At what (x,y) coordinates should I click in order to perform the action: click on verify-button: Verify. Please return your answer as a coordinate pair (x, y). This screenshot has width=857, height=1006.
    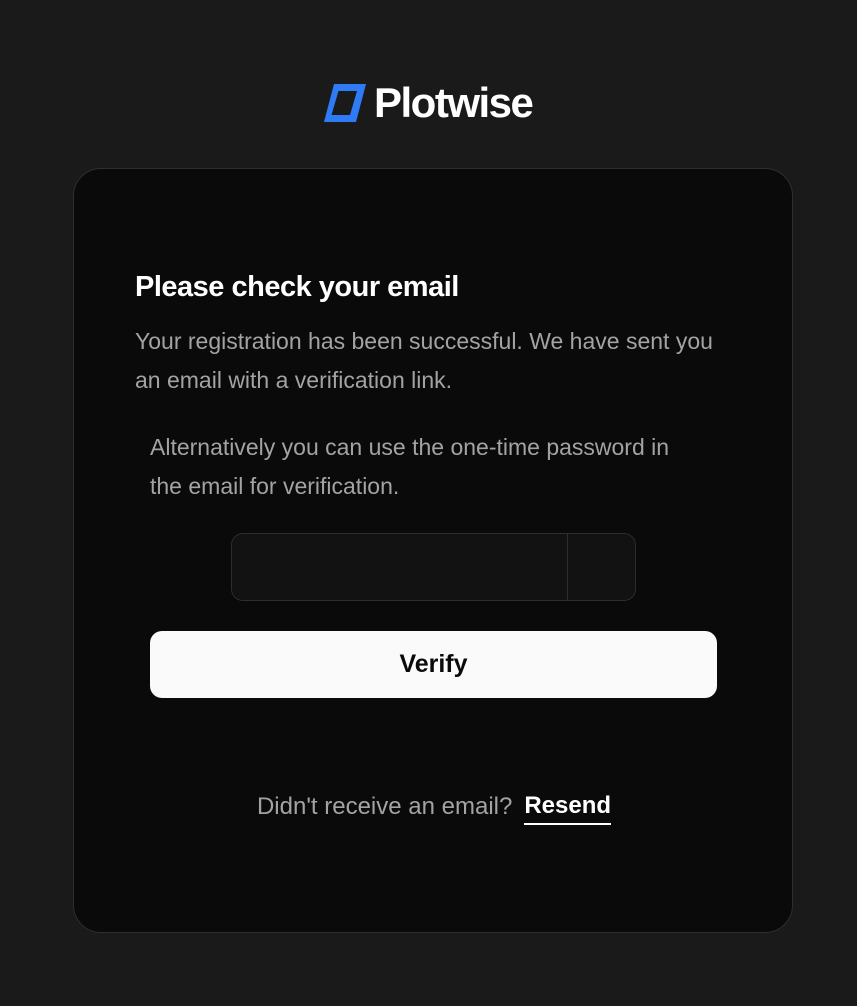
    Looking at the image, I should click on (433, 664).